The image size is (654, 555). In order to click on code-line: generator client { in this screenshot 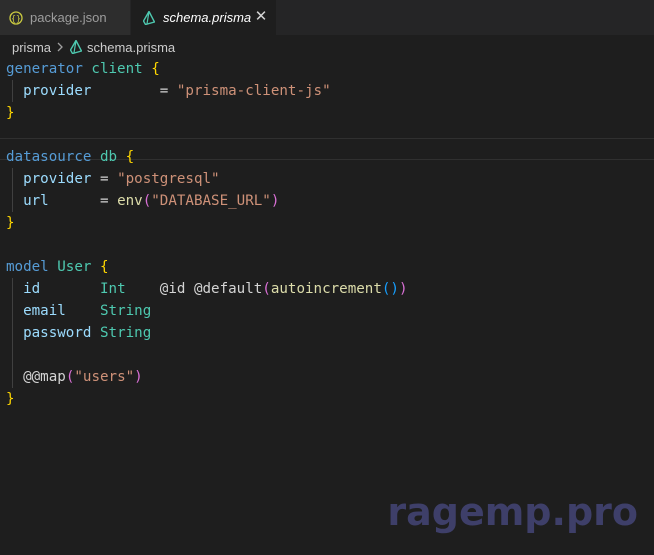, I will do `click(83, 69)`.